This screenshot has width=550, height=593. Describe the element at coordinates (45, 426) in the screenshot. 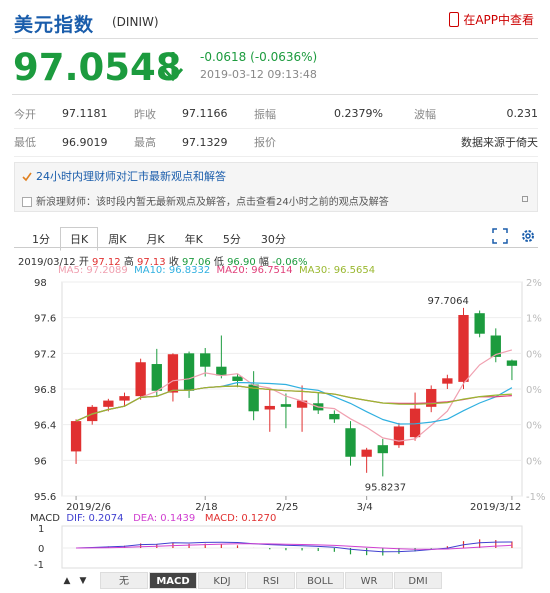

I see `y-tick-label: 96.4` at that location.